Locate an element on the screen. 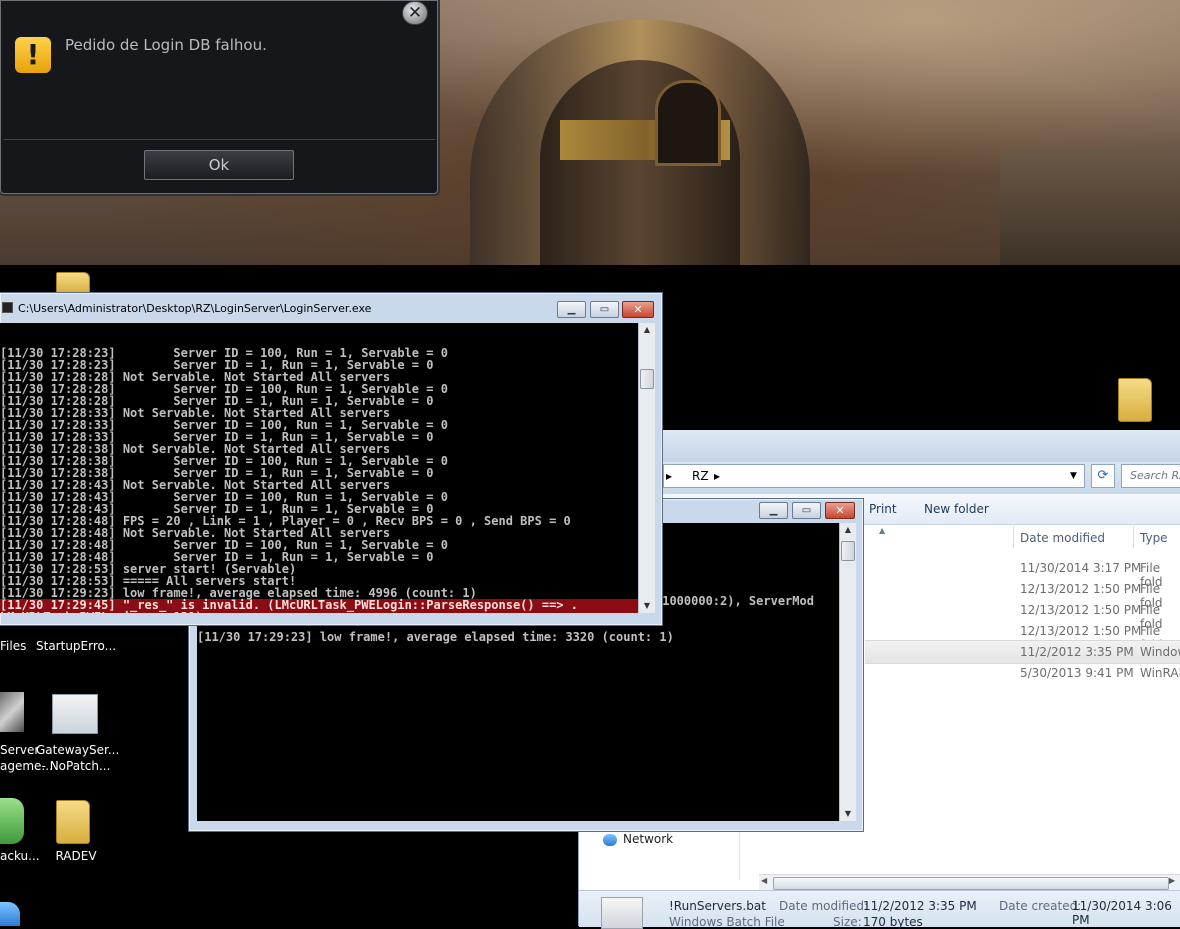  gateway-server-icon is located at coordinates (75, 714).